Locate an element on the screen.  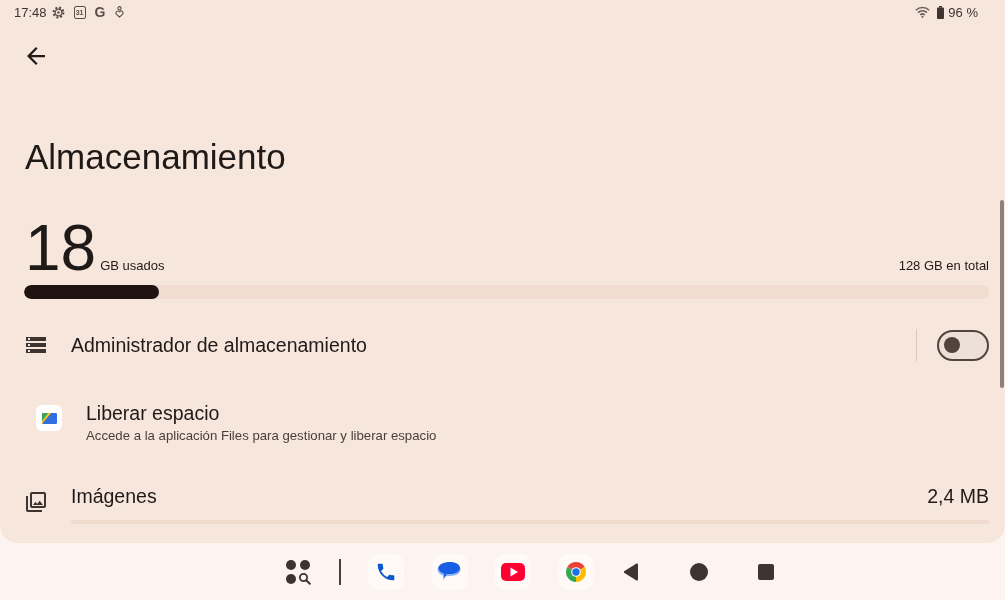
app-grid-search-icon is located at coordinates (298, 571).